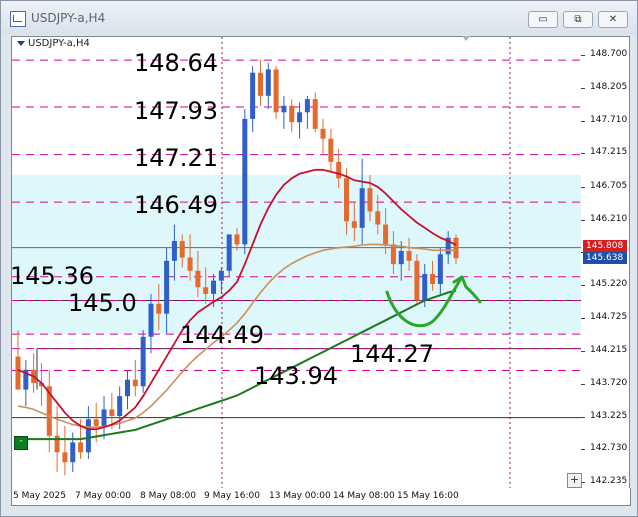  I want to click on time-axis-tick-label: 15 May 16:00, so click(428, 496).